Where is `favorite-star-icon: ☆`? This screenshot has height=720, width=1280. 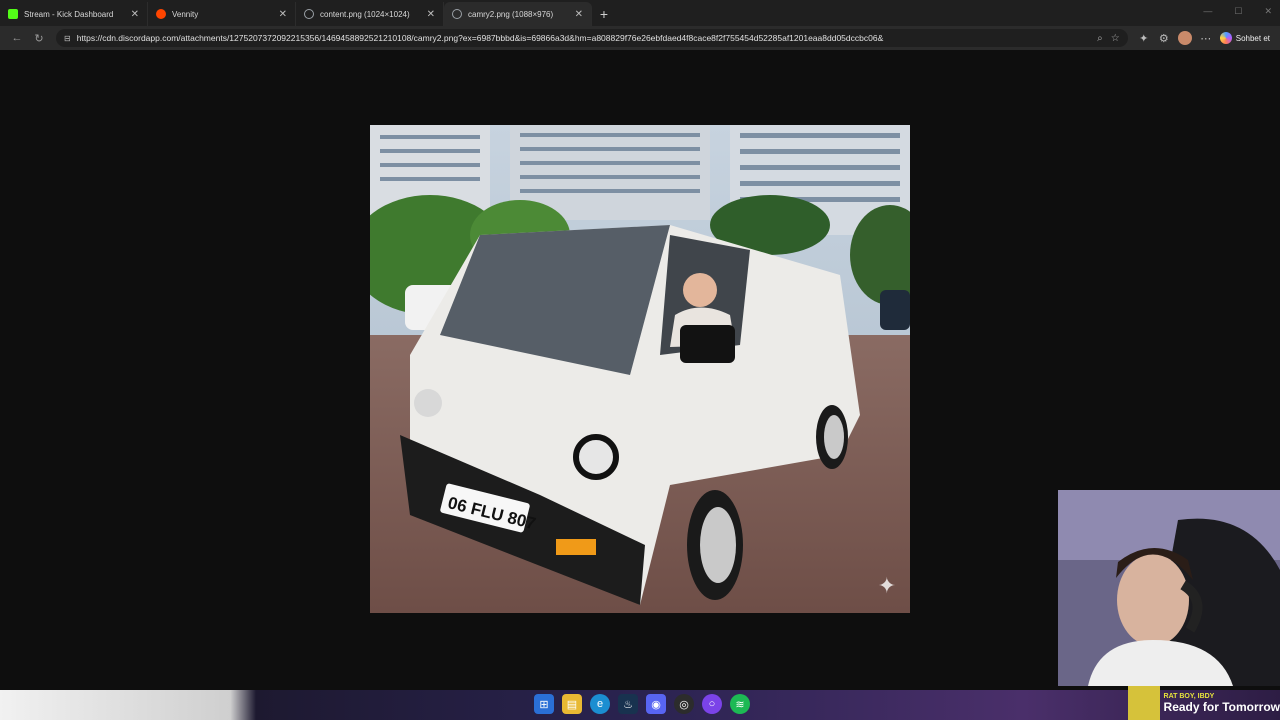 favorite-star-icon: ☆ is located at coordinates (1115, 38).